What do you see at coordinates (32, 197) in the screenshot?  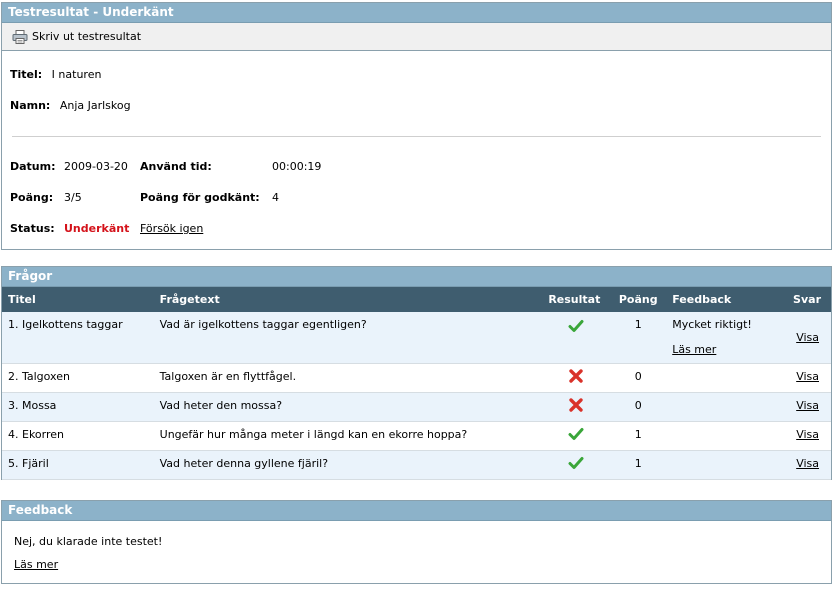 I see `poang-label: Poäng:` at bounding box center [32, 197].